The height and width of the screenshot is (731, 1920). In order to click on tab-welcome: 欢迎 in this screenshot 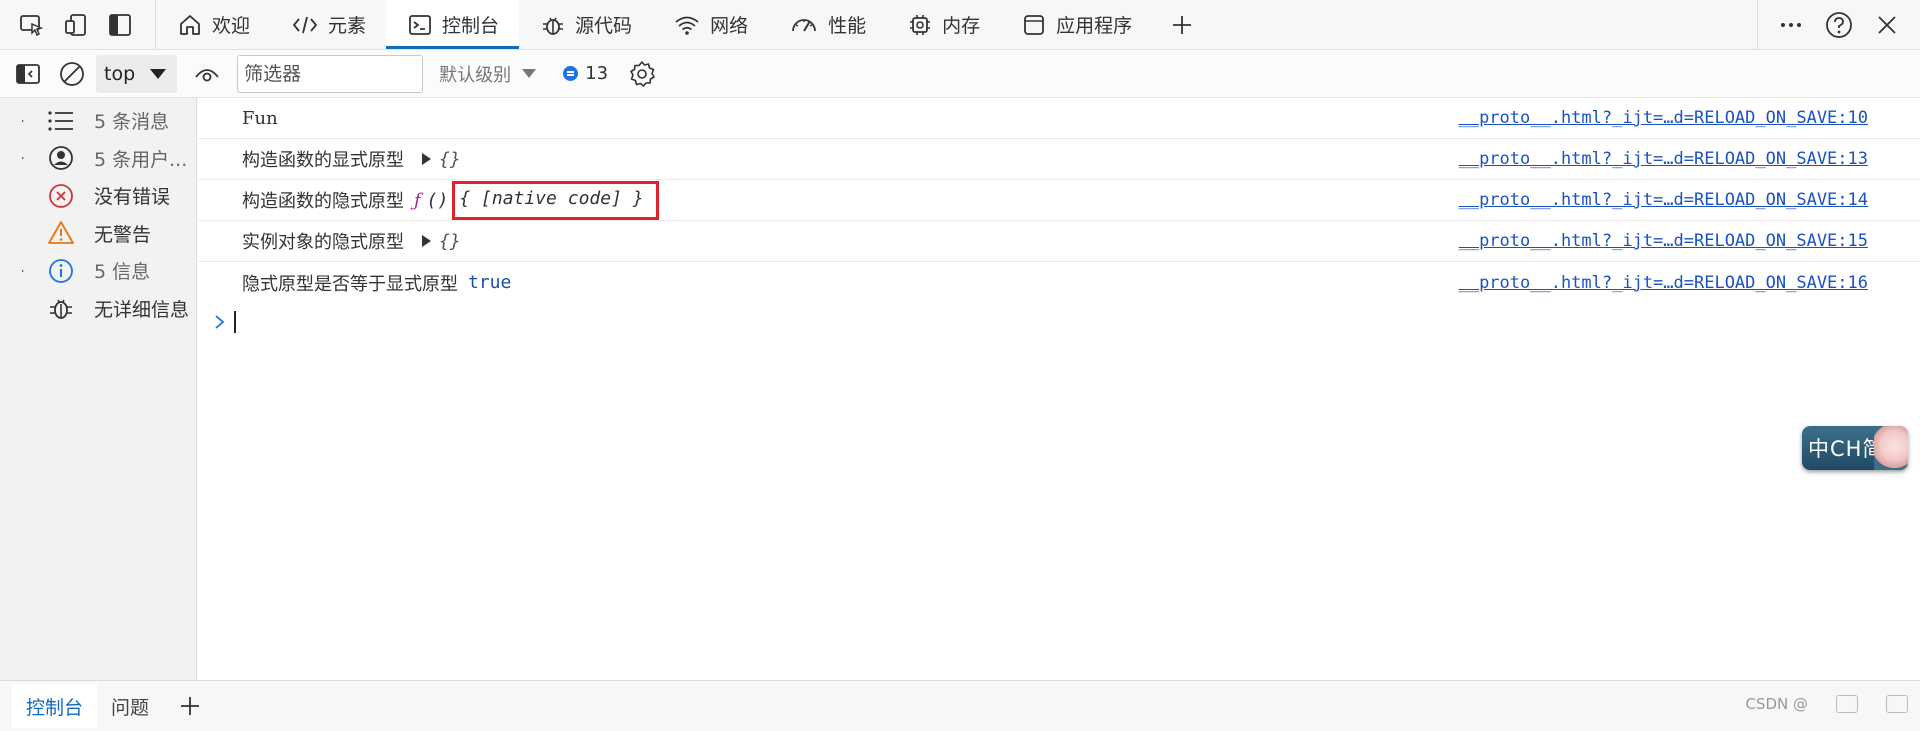, I will do `click(213, 24)`.